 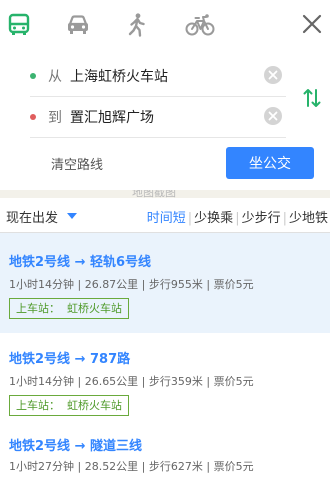 I want to click on sort-option-less-subway: 少地铁, so click(x=308, y=218).